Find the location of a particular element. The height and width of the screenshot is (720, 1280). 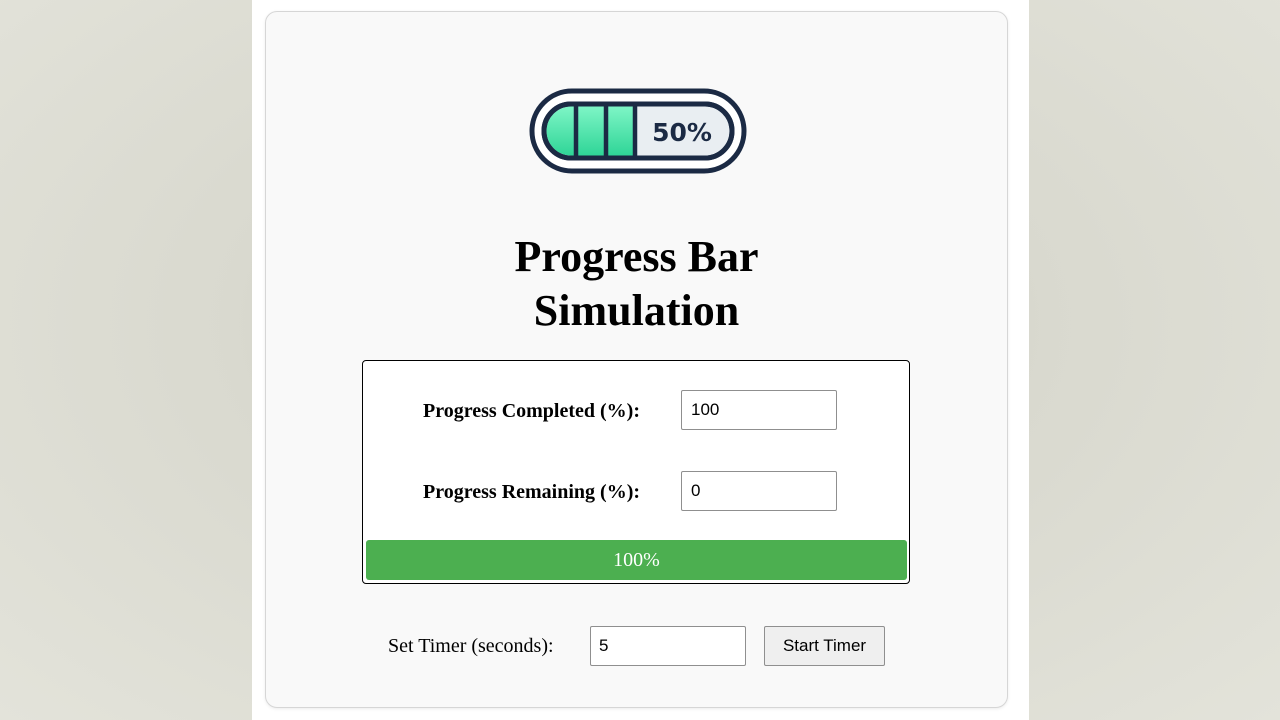

progress-bar-text: 100% is located at coordinates (636, 560).